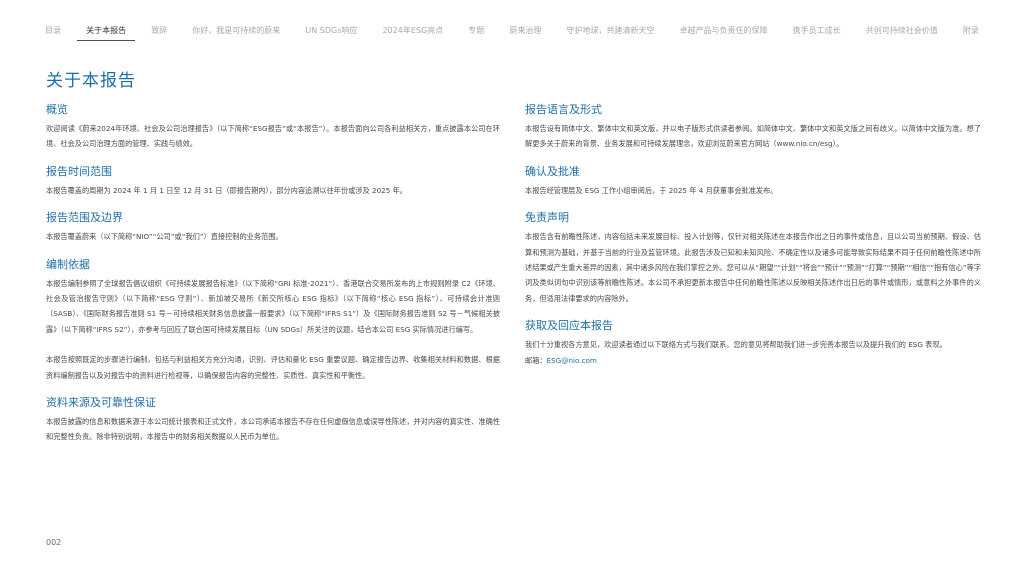 This screenshot has height=576, width=1024. I want to click on page-title: 关于本报告, so click(91, 81).